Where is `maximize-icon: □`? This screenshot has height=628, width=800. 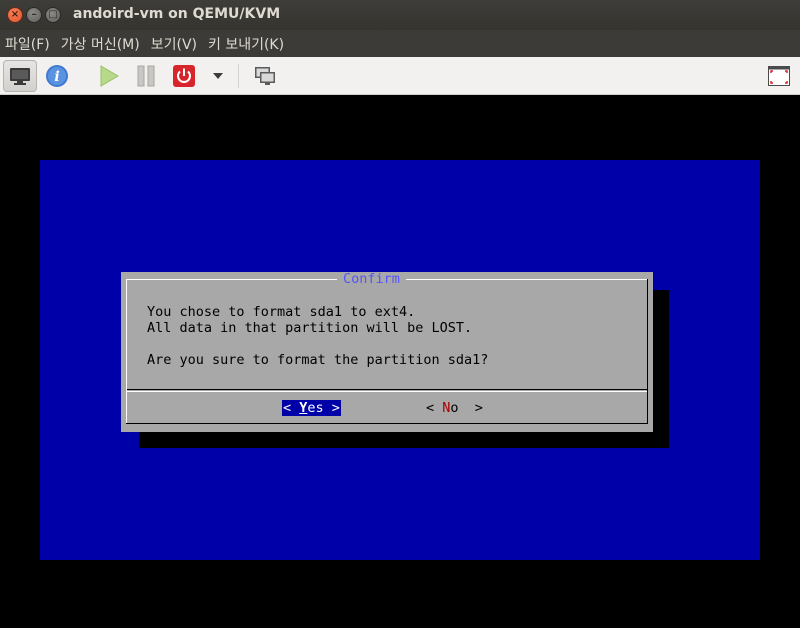
maximize-icon: □ is located at coordinates (53, 14).